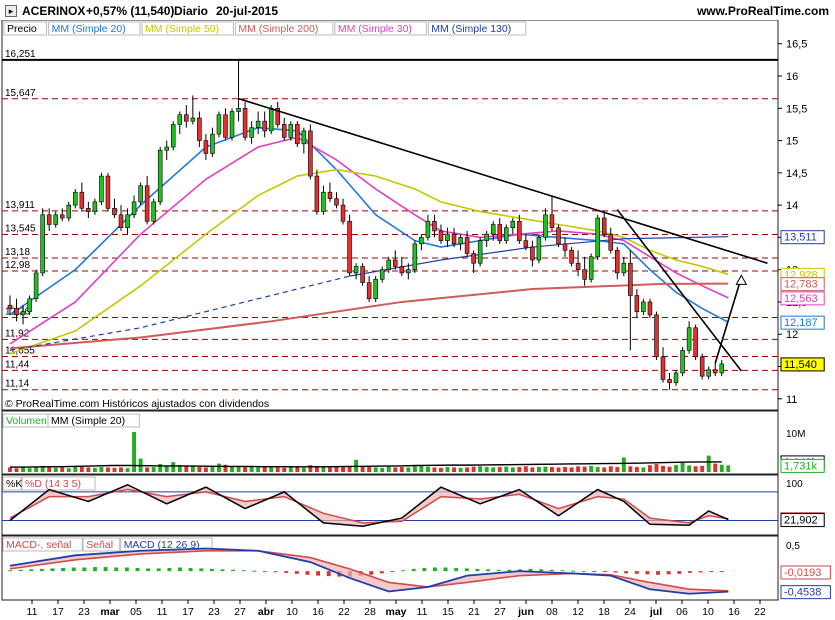 Image resolution: width=835 pixels, height=620 pixels. What do you see at coordinates (84, 612) in the screenshot?
I see `x-axis-label: 23` at bounding box center [84, 612].